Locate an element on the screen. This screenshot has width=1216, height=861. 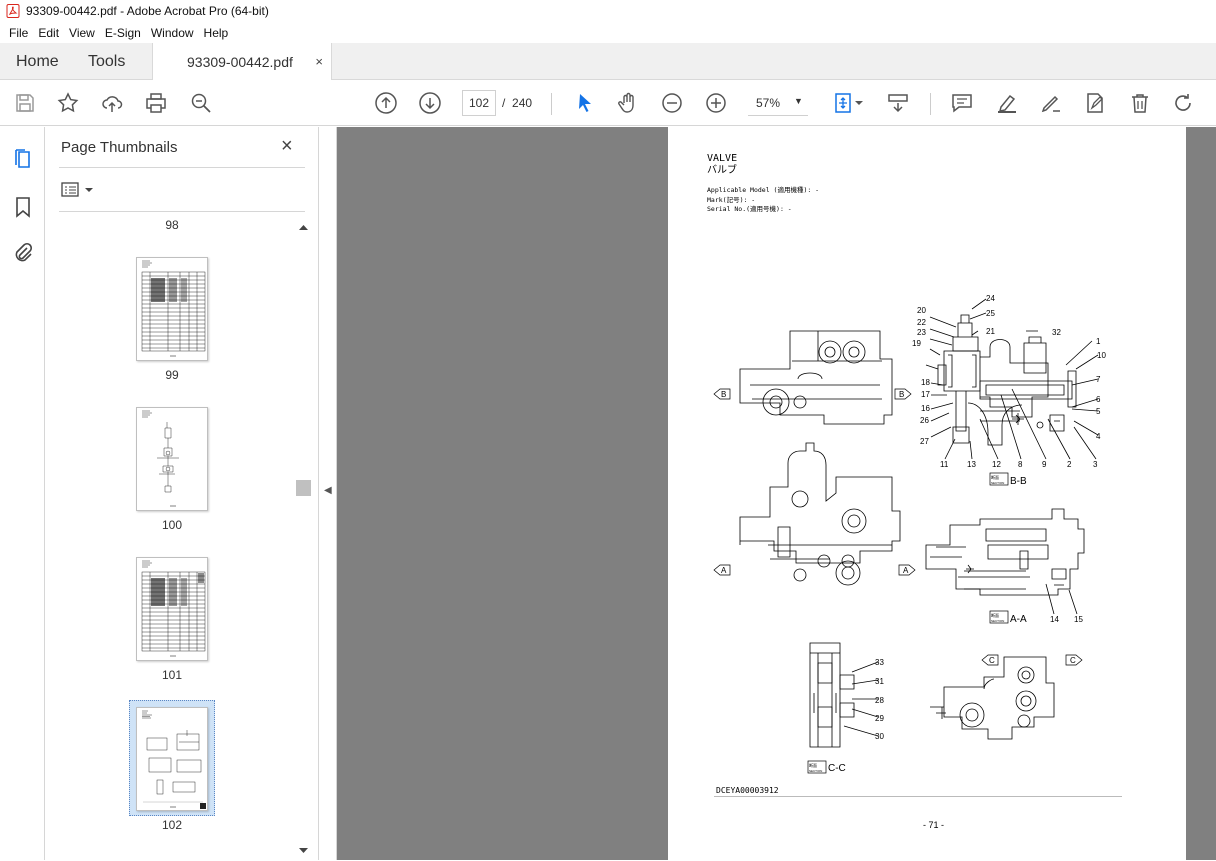
collapse-left-icon: ◀ is located at coordinates (328, 490).